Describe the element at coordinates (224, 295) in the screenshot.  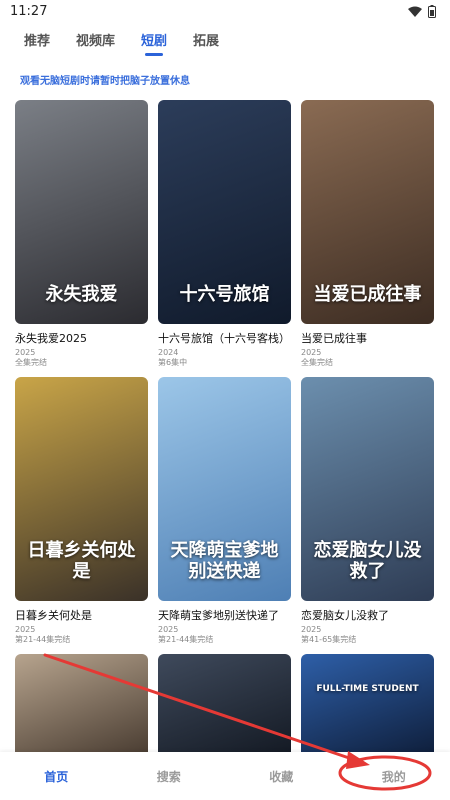
I see `poster-caption: 十六号旅馆` at that location.